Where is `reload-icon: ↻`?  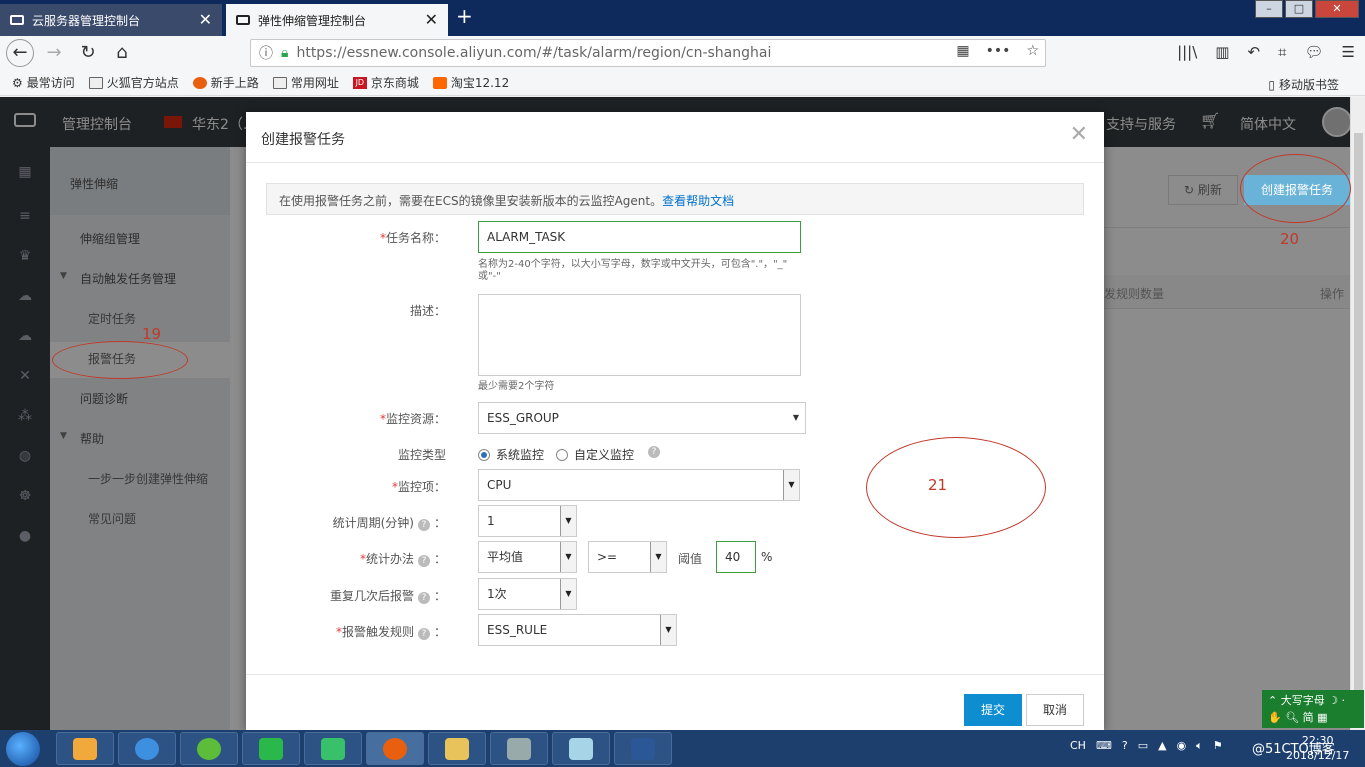
reload-icon: ↻ is located at coordinates (88, 53).